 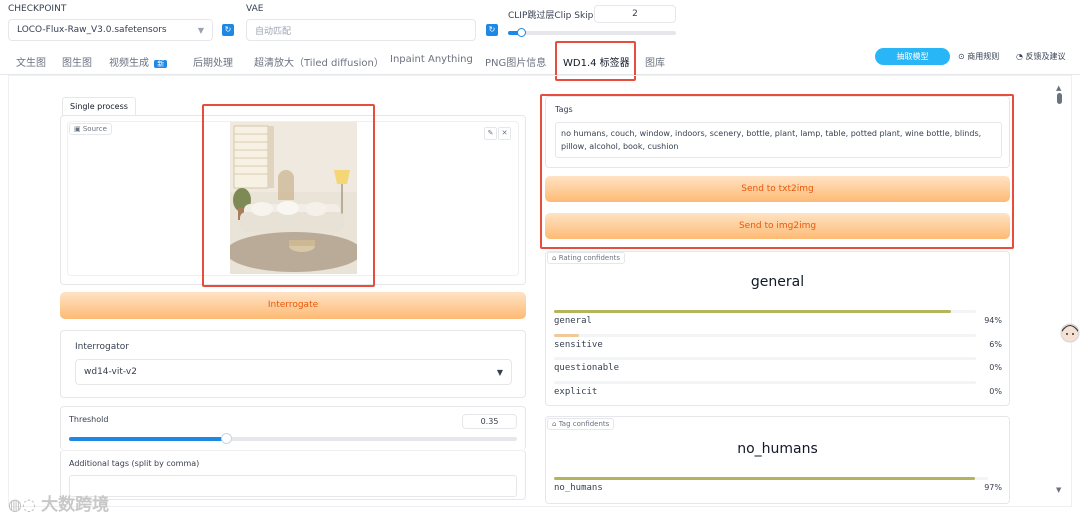 What do you see at coordinates (255, 9) in the screenshot?
I see `vae-label: VAE` at bounding box center [255, 9].